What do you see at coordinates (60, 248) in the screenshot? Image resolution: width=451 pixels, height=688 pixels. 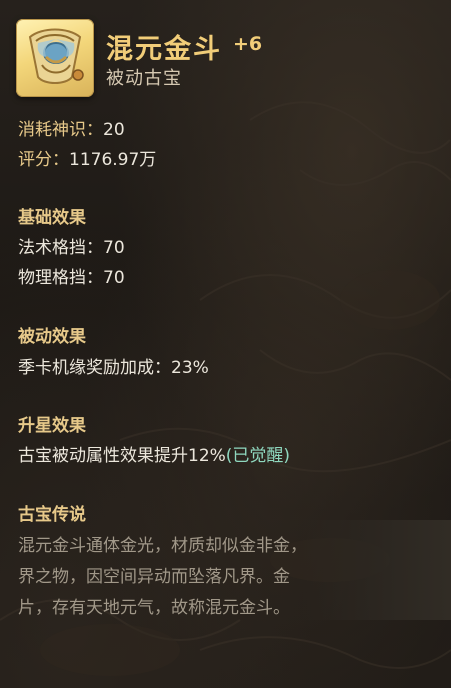 I see `base-effect-label: 法术格挡：` at bounding box center [60, 248].